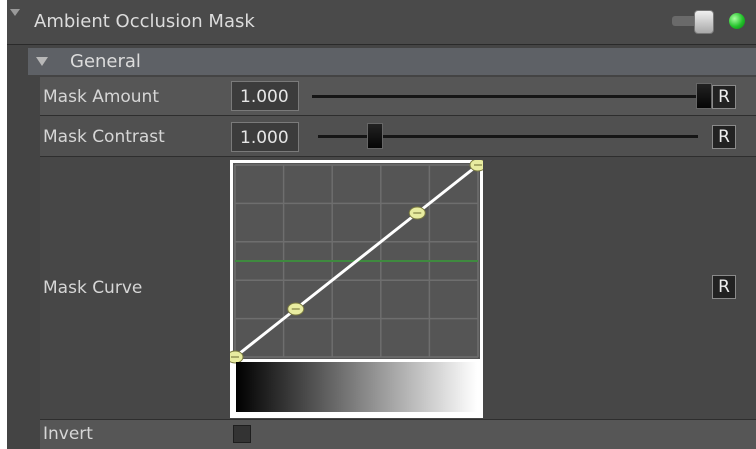 The image size is (756, 449). Describe the element at coordinates (104, 137) in the screenshot. I see `mask-contrast-label: Mask Contrast` at that location.